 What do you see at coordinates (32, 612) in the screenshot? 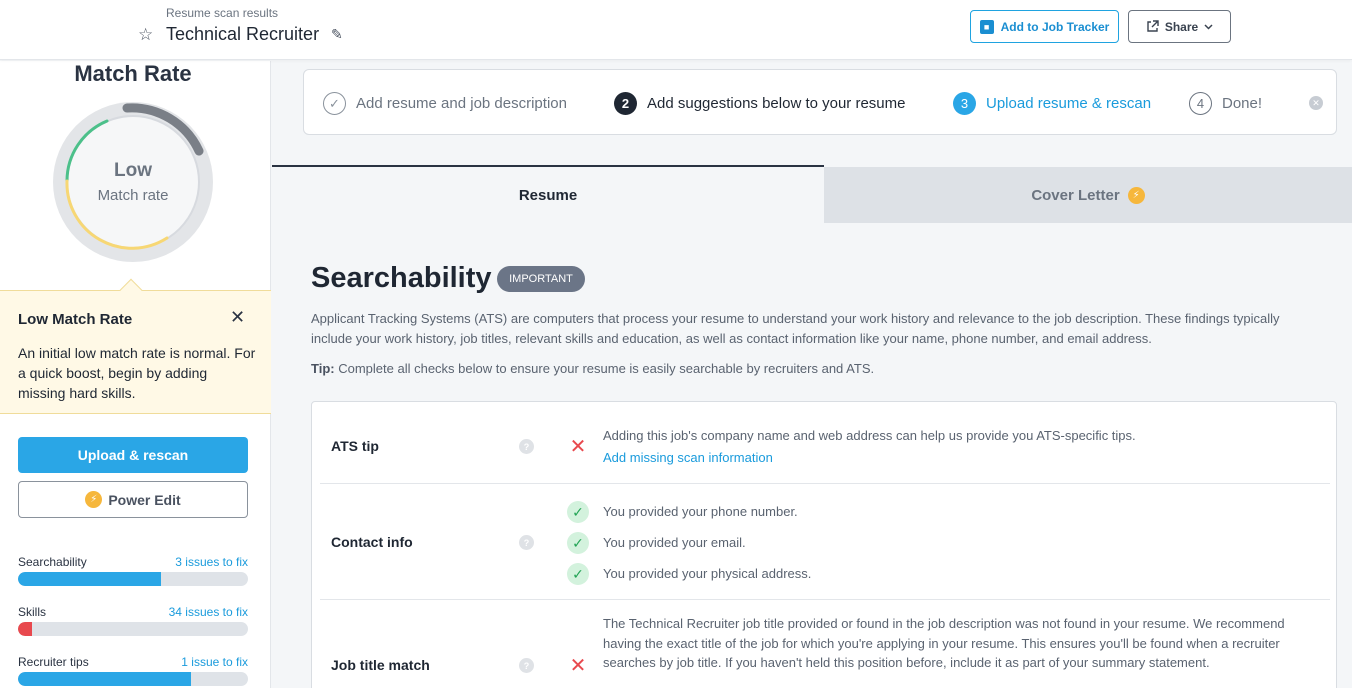
I see `metric-label: Skills` at bounding box center [32, 612].